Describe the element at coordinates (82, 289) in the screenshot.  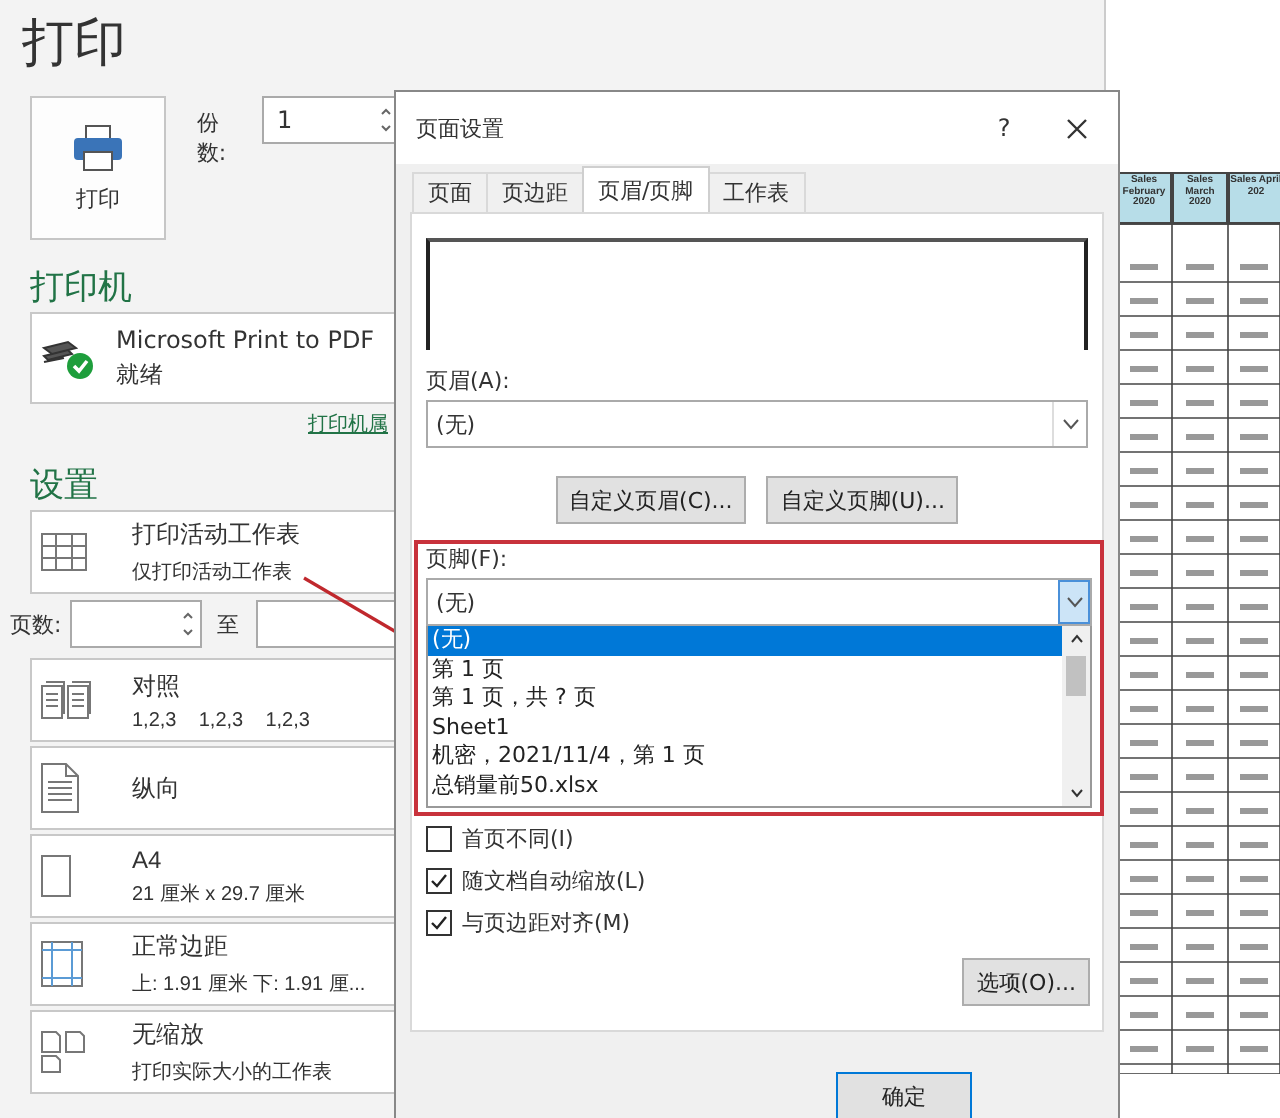
I see `section-heading: 打印机` at that location.